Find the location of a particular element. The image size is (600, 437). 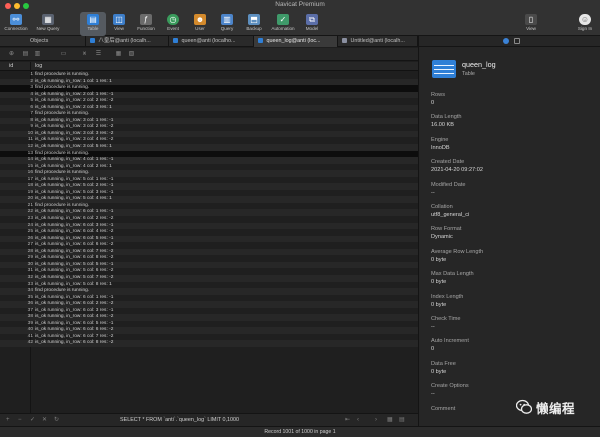

toolbar-label: Table is located at coordinates (93, 28).